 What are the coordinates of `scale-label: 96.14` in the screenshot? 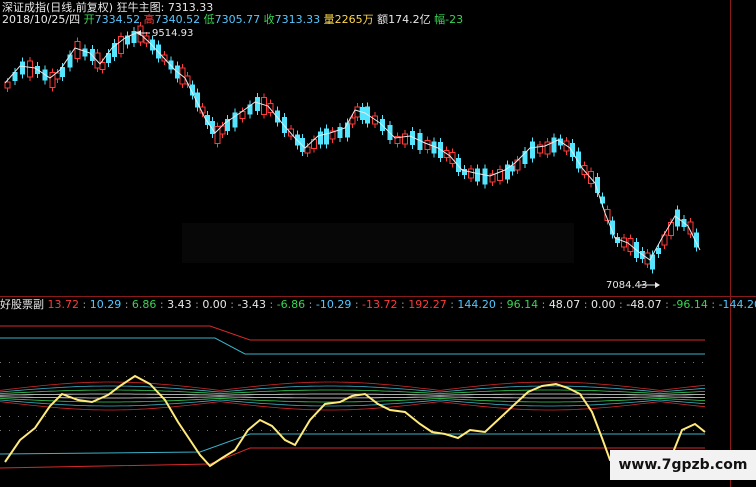 It's located at (522, 304).